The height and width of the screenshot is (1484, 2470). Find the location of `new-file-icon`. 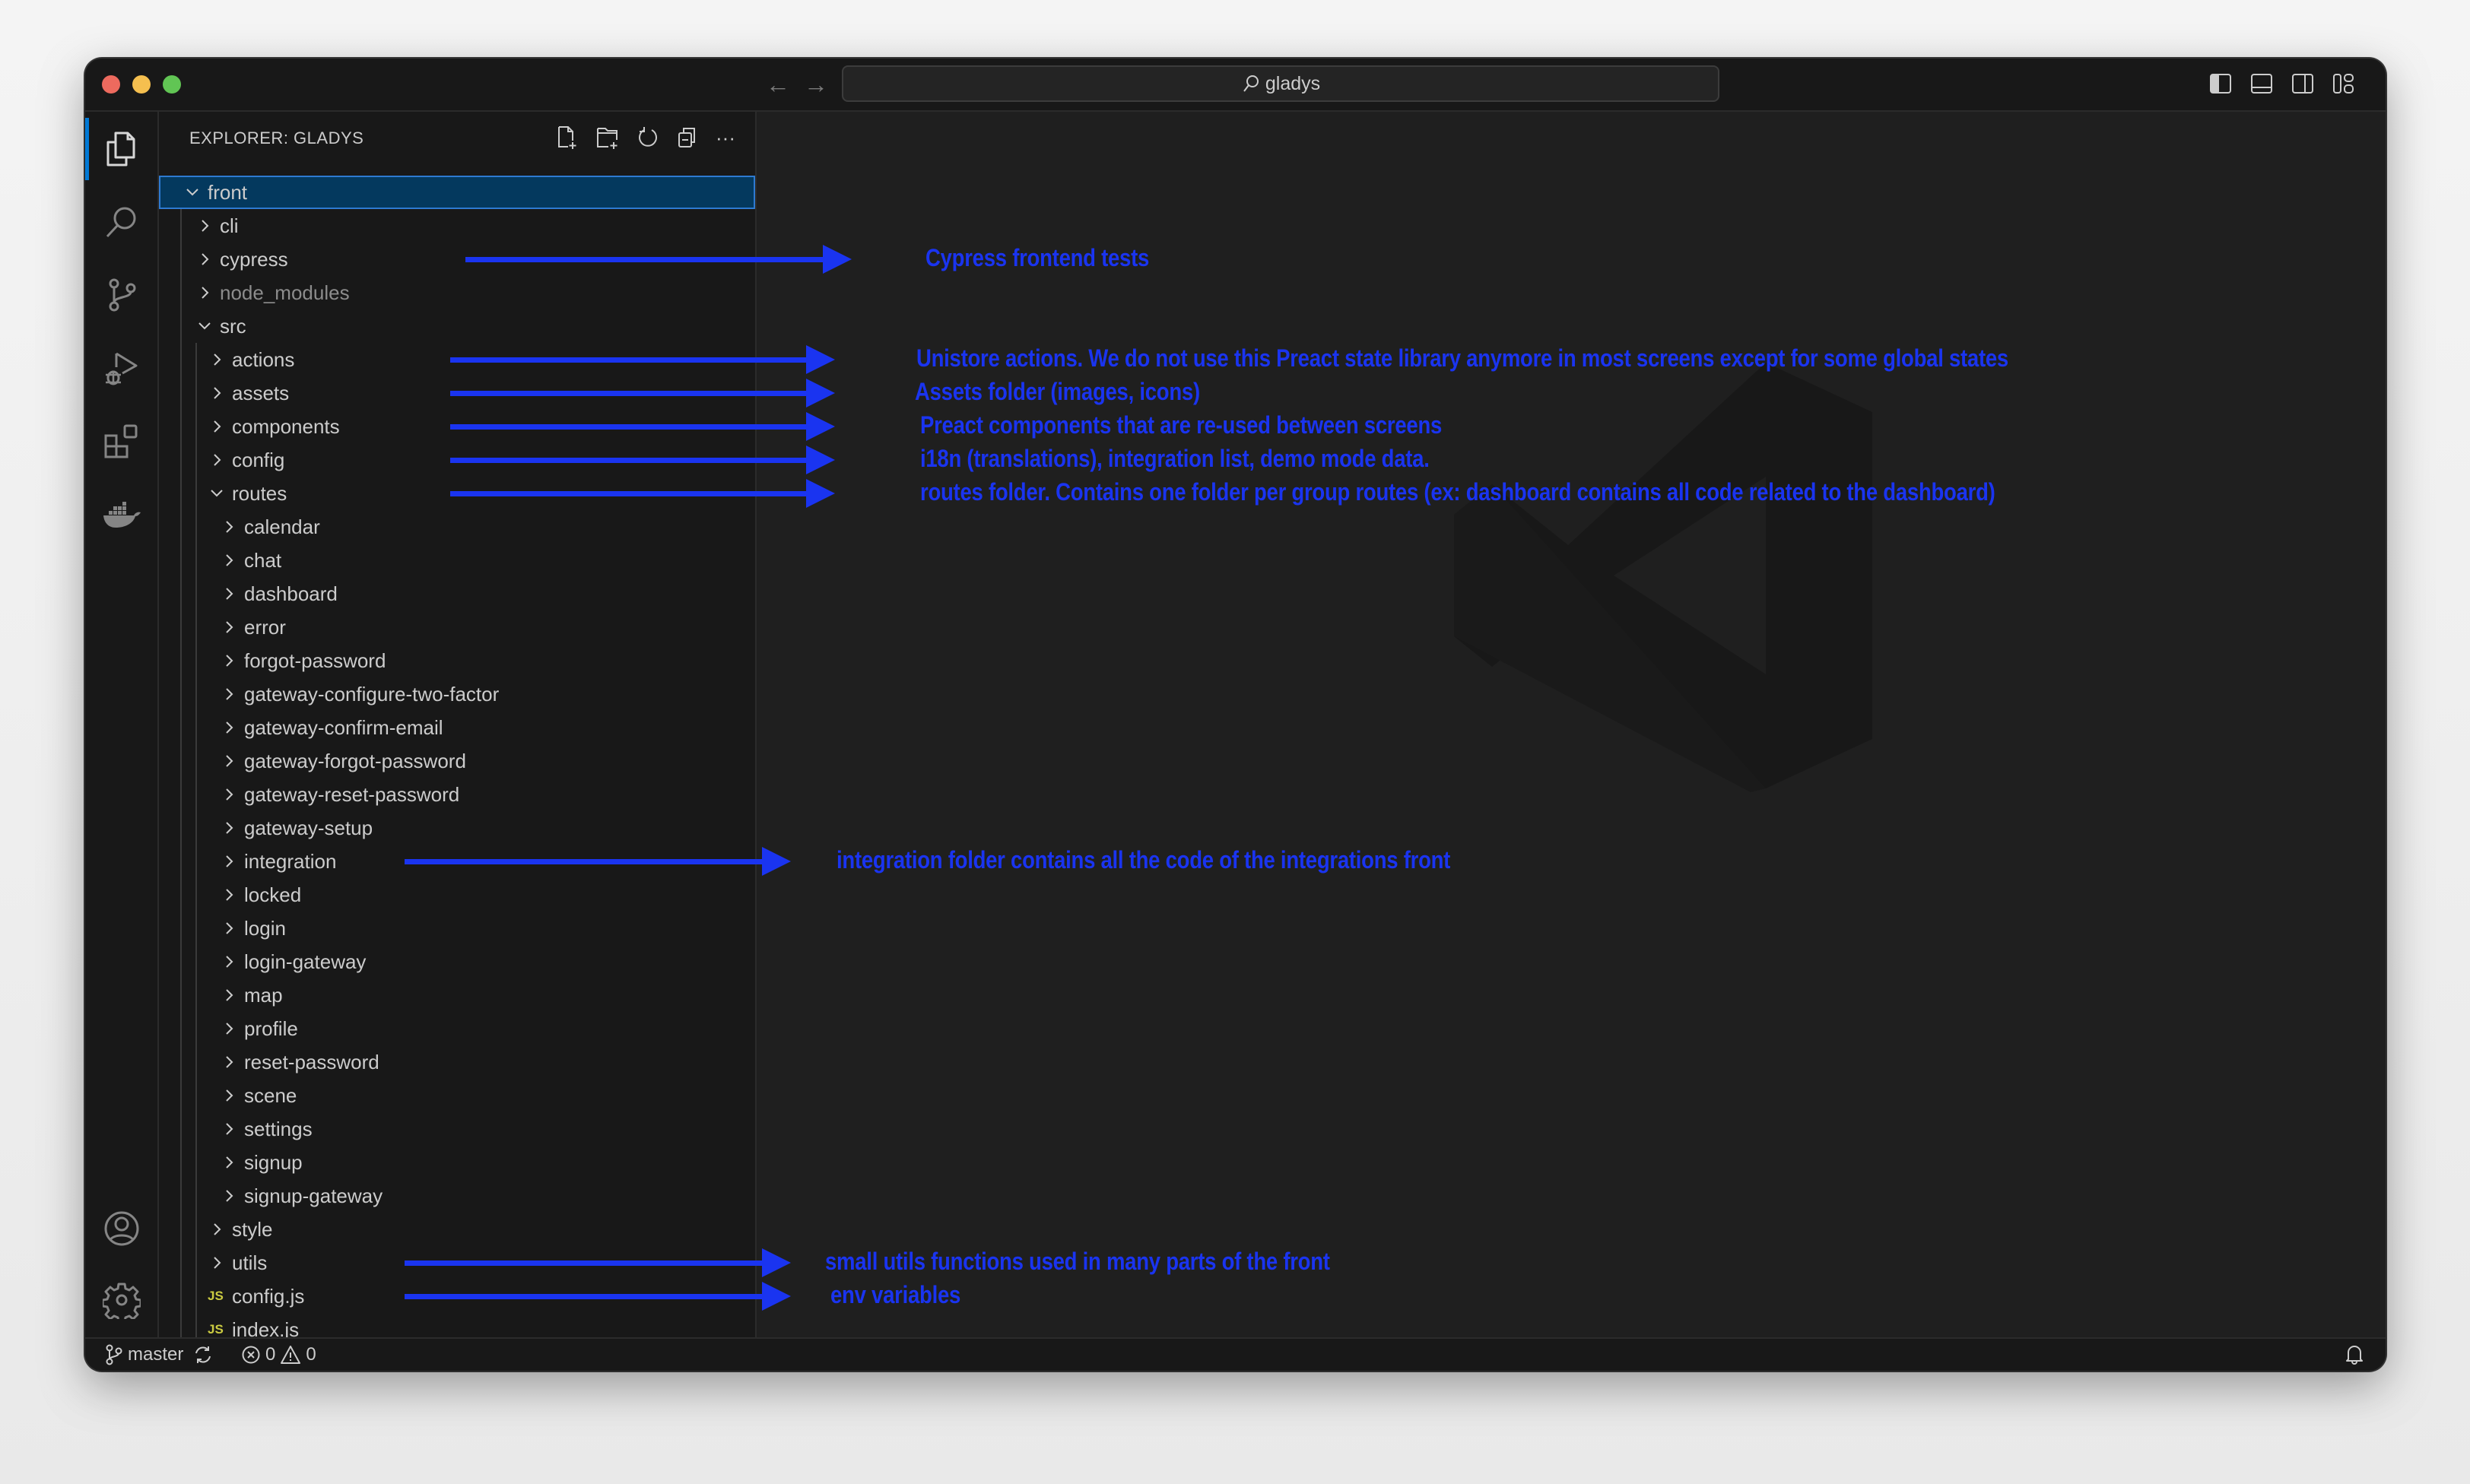

new-file-icon is located at coordinates (568, 137).